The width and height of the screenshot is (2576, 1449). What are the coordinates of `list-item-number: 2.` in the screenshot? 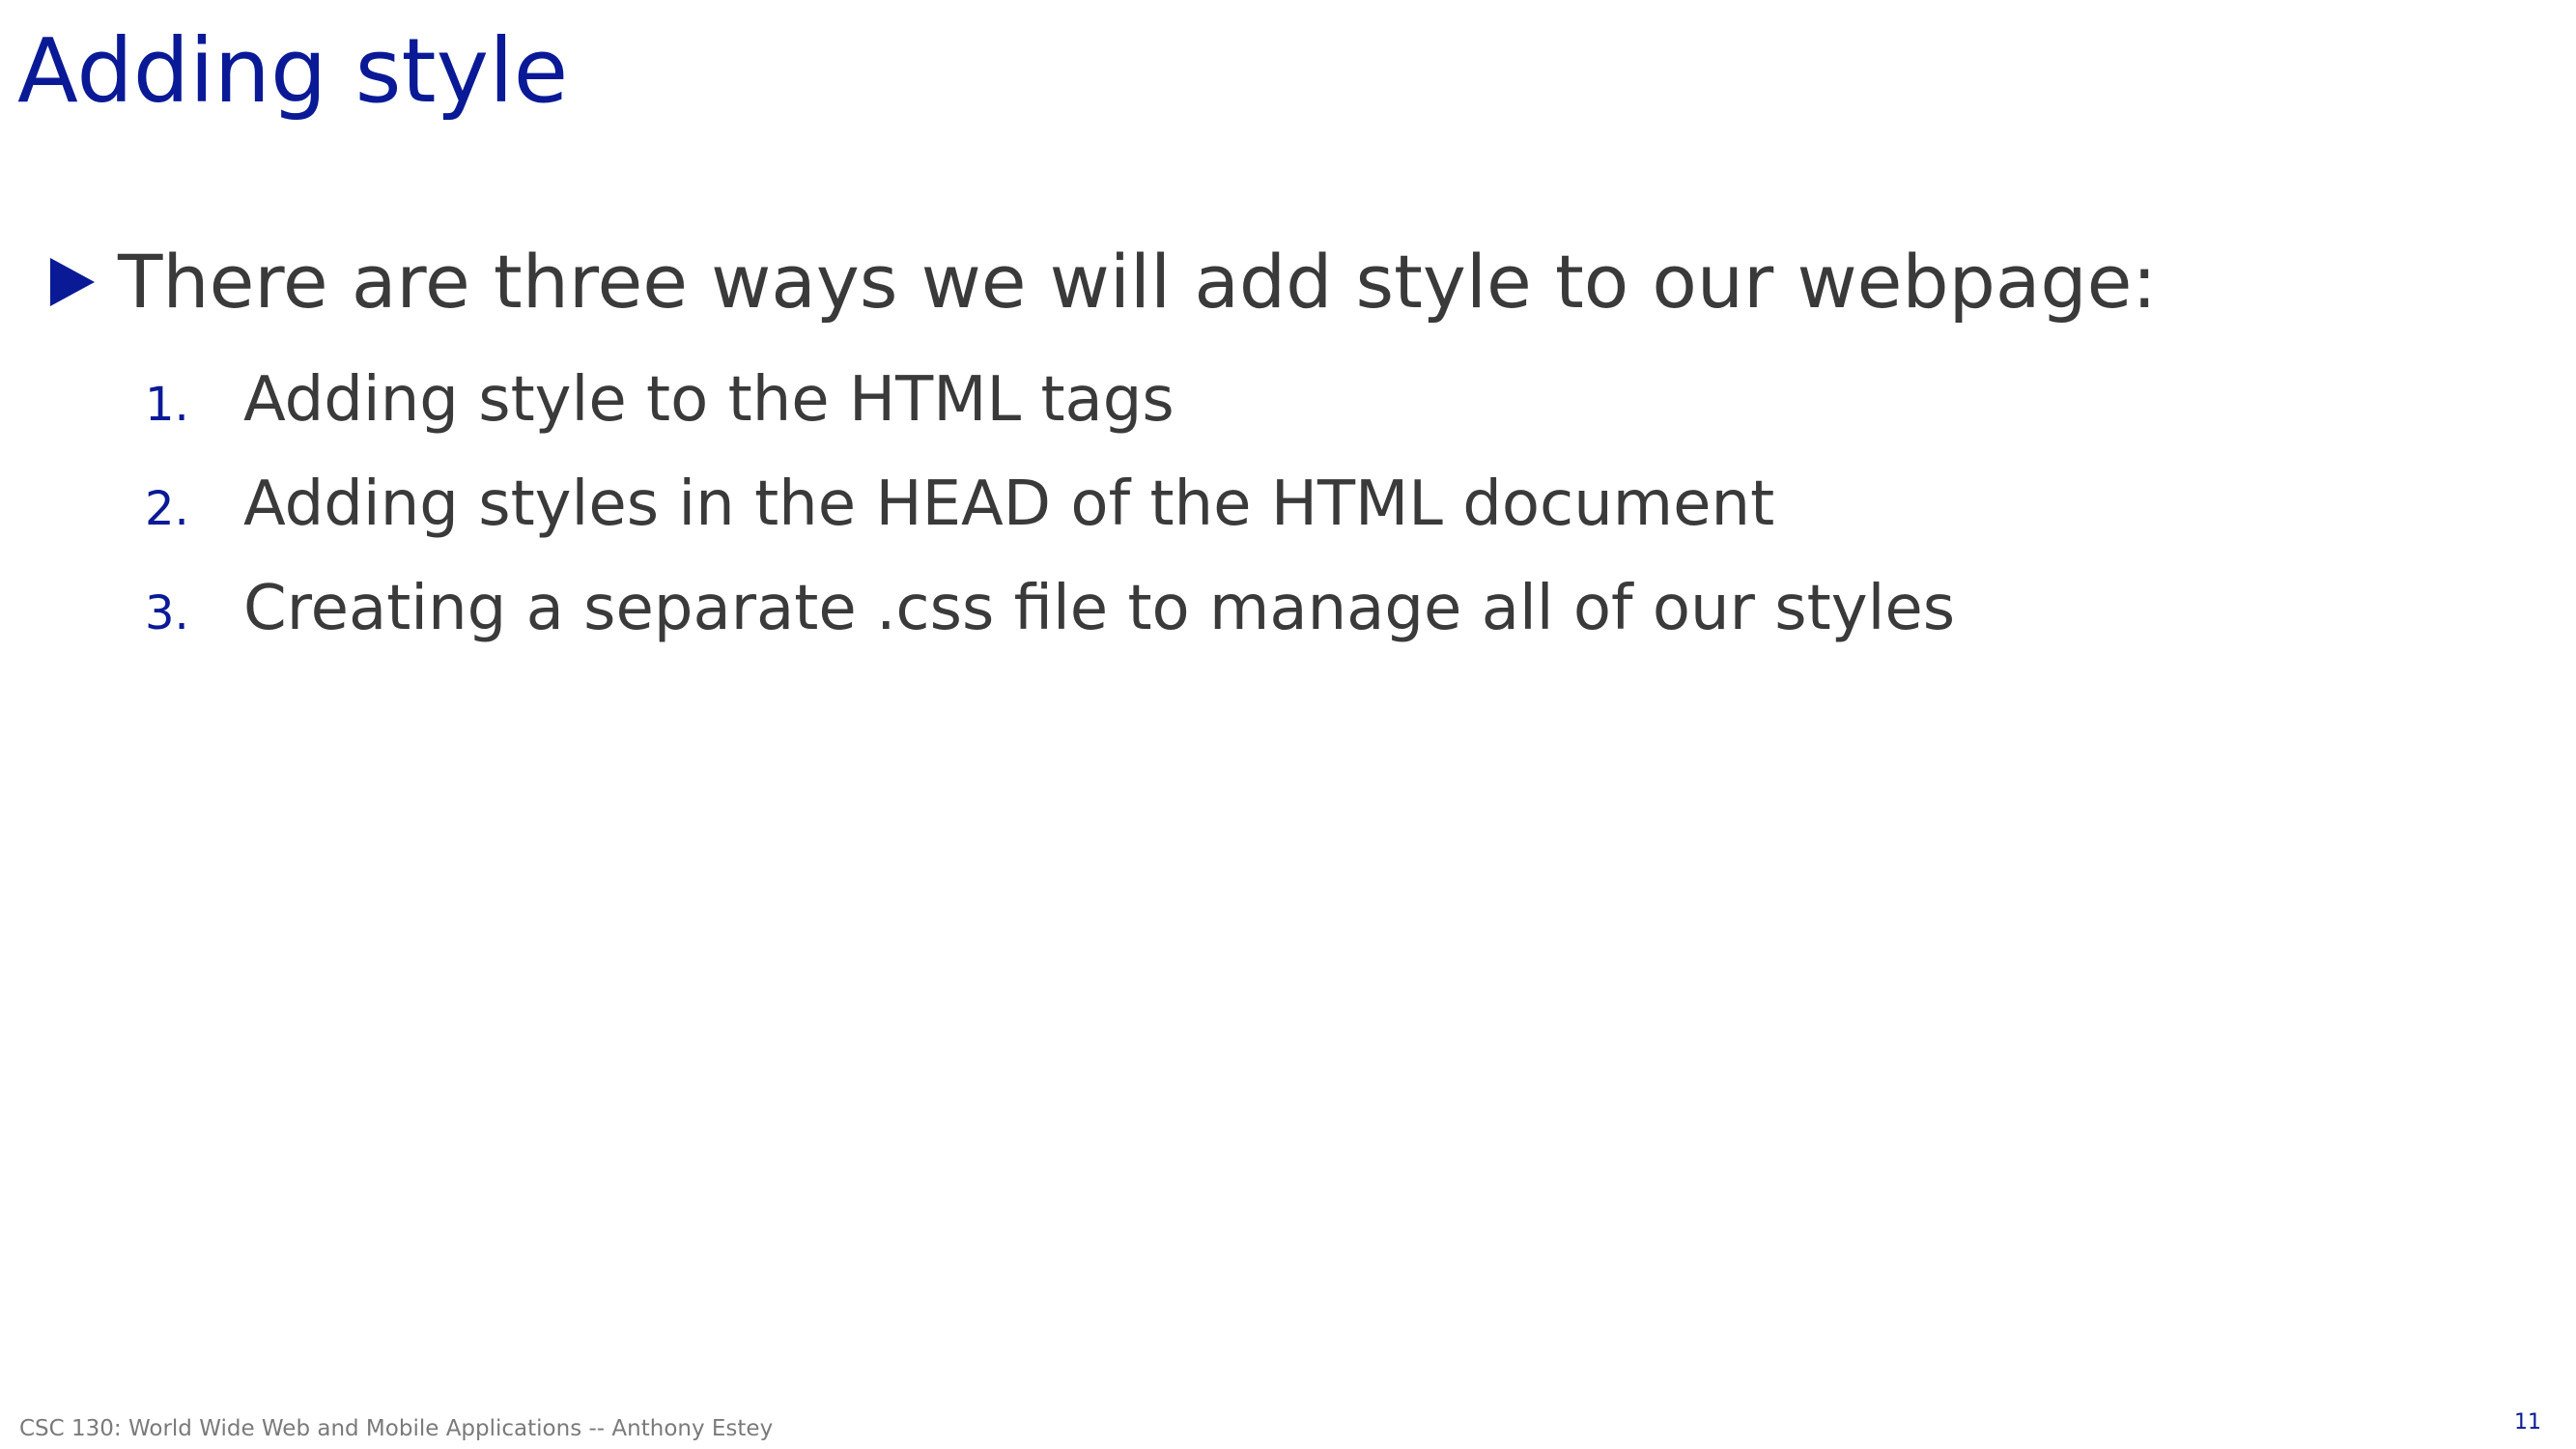 It's located at (167, 509).